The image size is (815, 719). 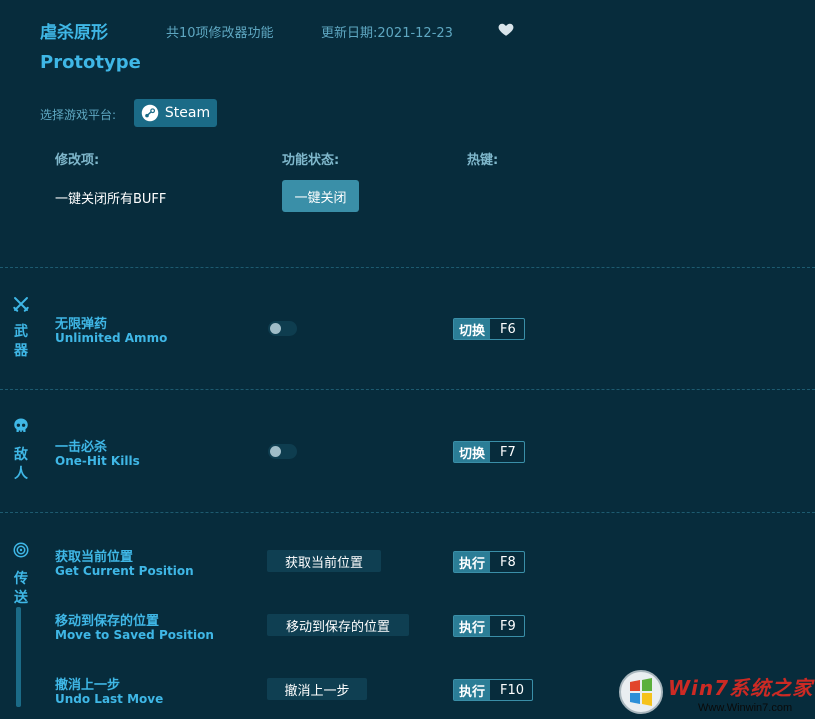 What do you see at coordinates (506, 29) in the screenshot?
I see `heart-icon` at bounding box center [506, 29].